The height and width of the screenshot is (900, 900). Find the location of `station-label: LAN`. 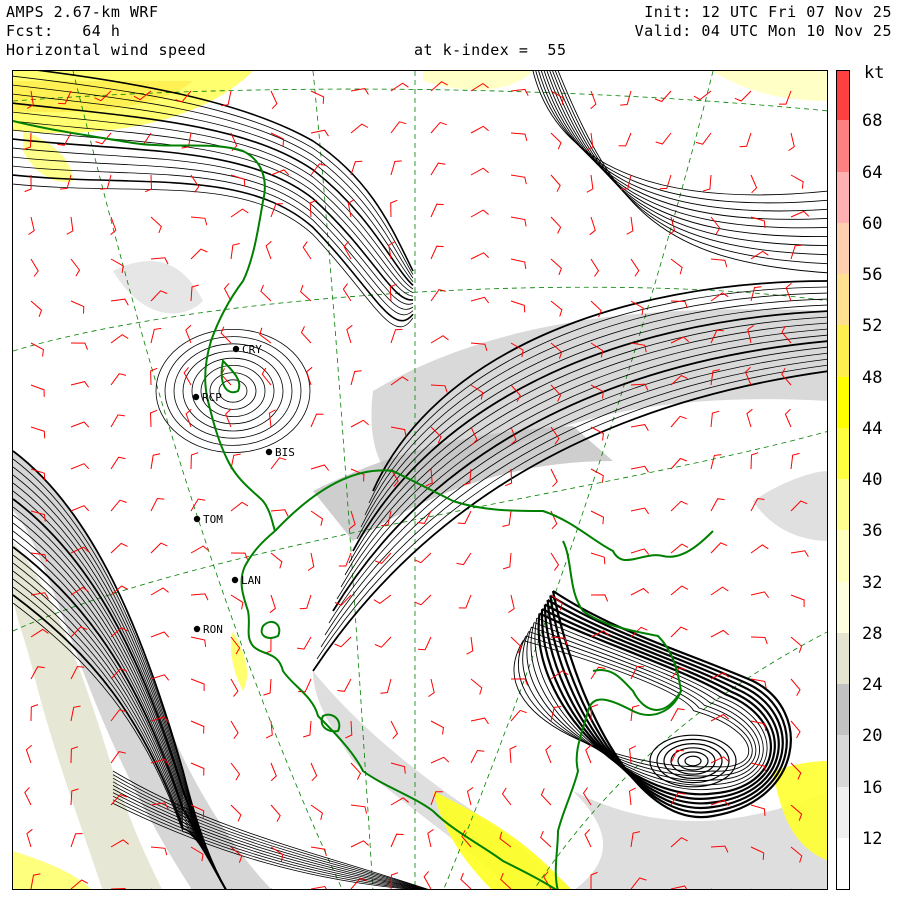

station-label: LAN is located at coordinates (251, 580).